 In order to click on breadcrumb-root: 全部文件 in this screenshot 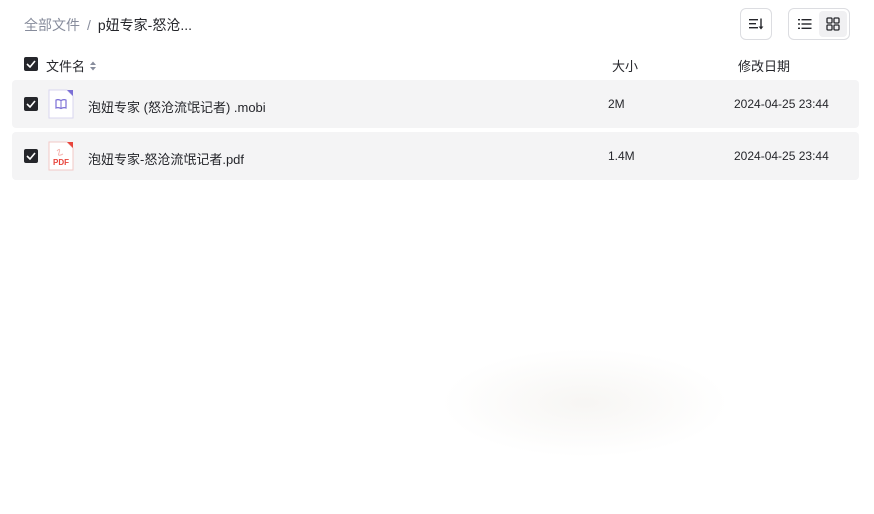, I will do `click(52, 25)`.